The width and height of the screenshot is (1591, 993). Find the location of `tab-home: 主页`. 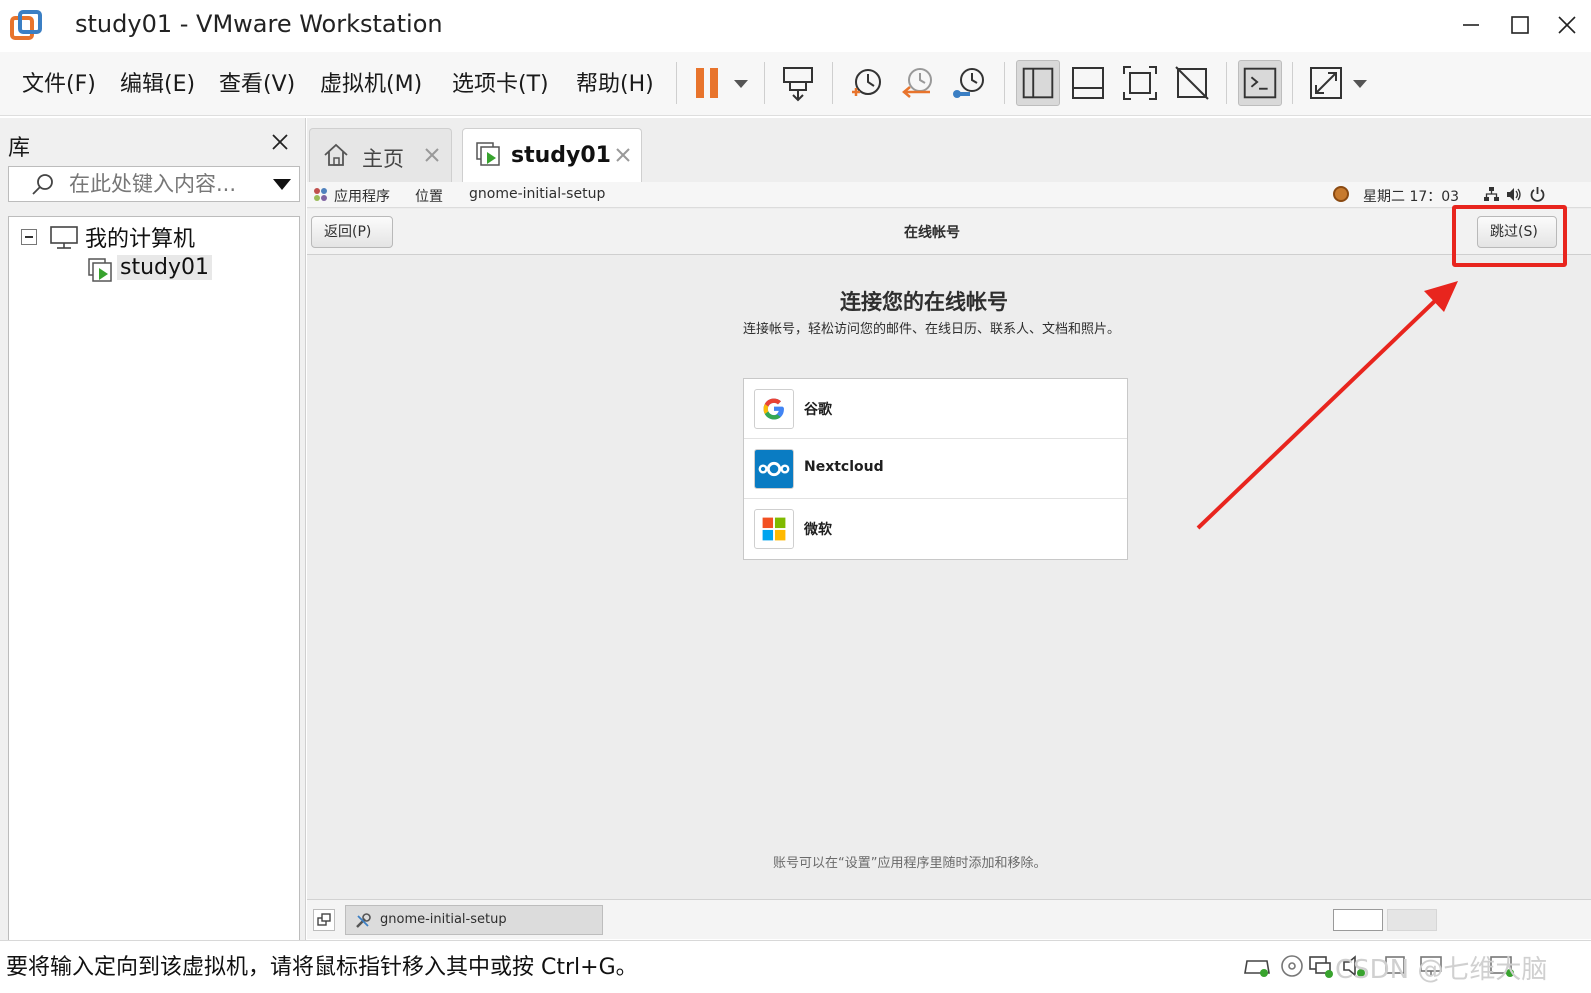

tab-home: 主页 is located at coordinates (380, 155).